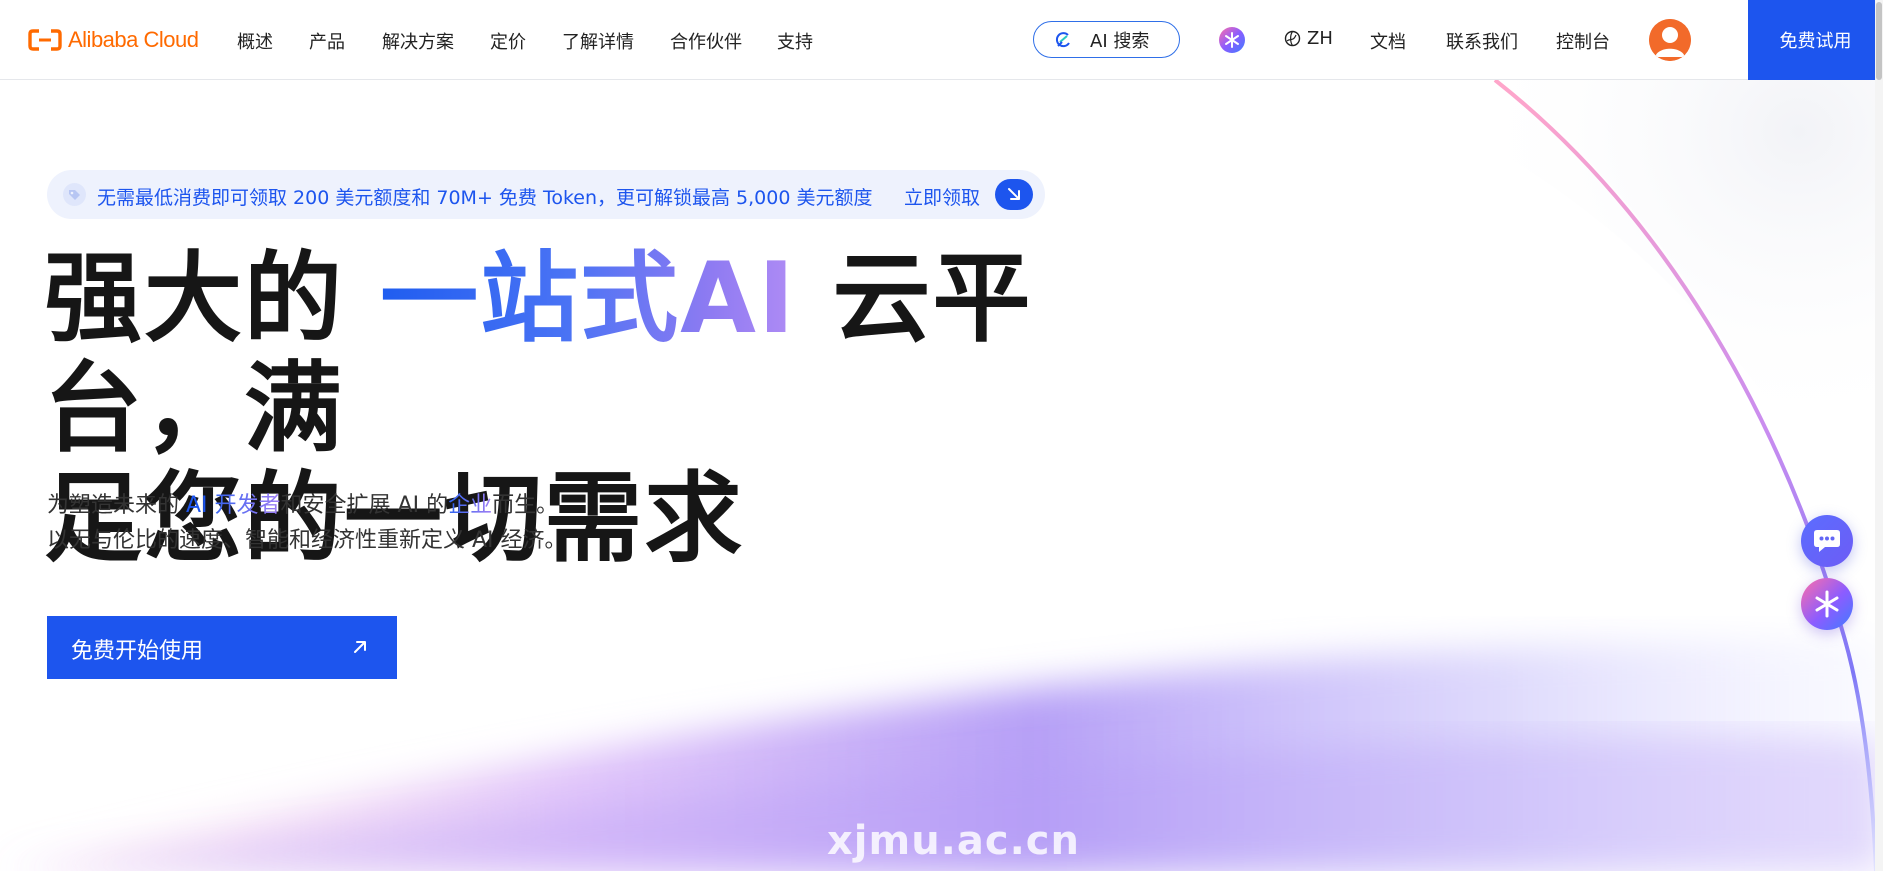  I want to click on hero-subtitle-line1: 为塑造未来的 AI 开发者和安全扩展 AI 的企业而生。, so click(307, 505).